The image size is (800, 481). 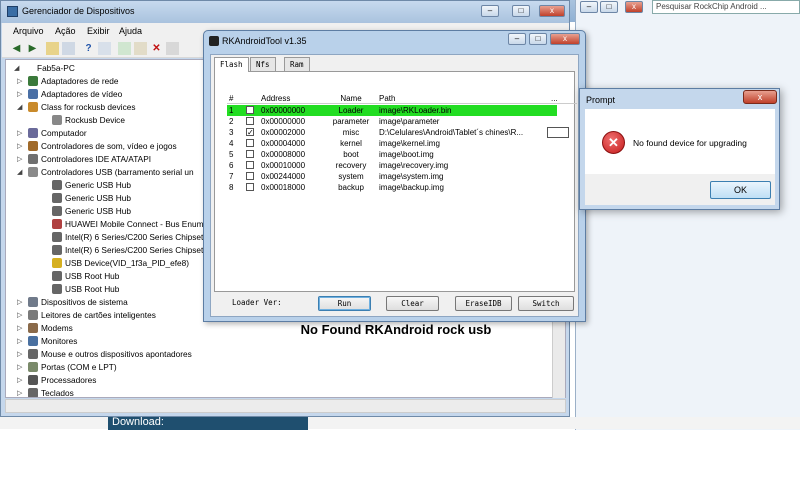 What do you see at coordinates (120, 263) in the screenshot?
I see `tree-item: USB Device(VID_1f3a_PID_efe8)` at bounding box center [120, 263].